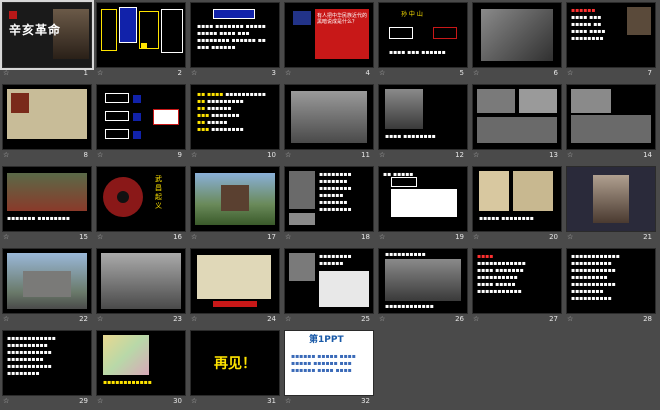  What do you see at coordinates (365, 401) in the screenshot?
I see `slide-number: 32` at bounding box center [365, 401].